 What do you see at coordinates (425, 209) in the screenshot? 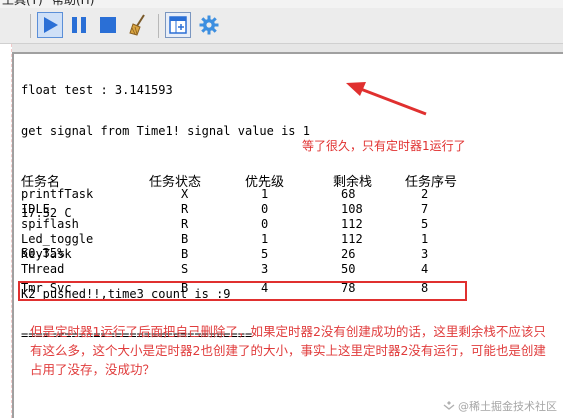
I see `cell-task-number: 7` at bounding box center [425, 209].